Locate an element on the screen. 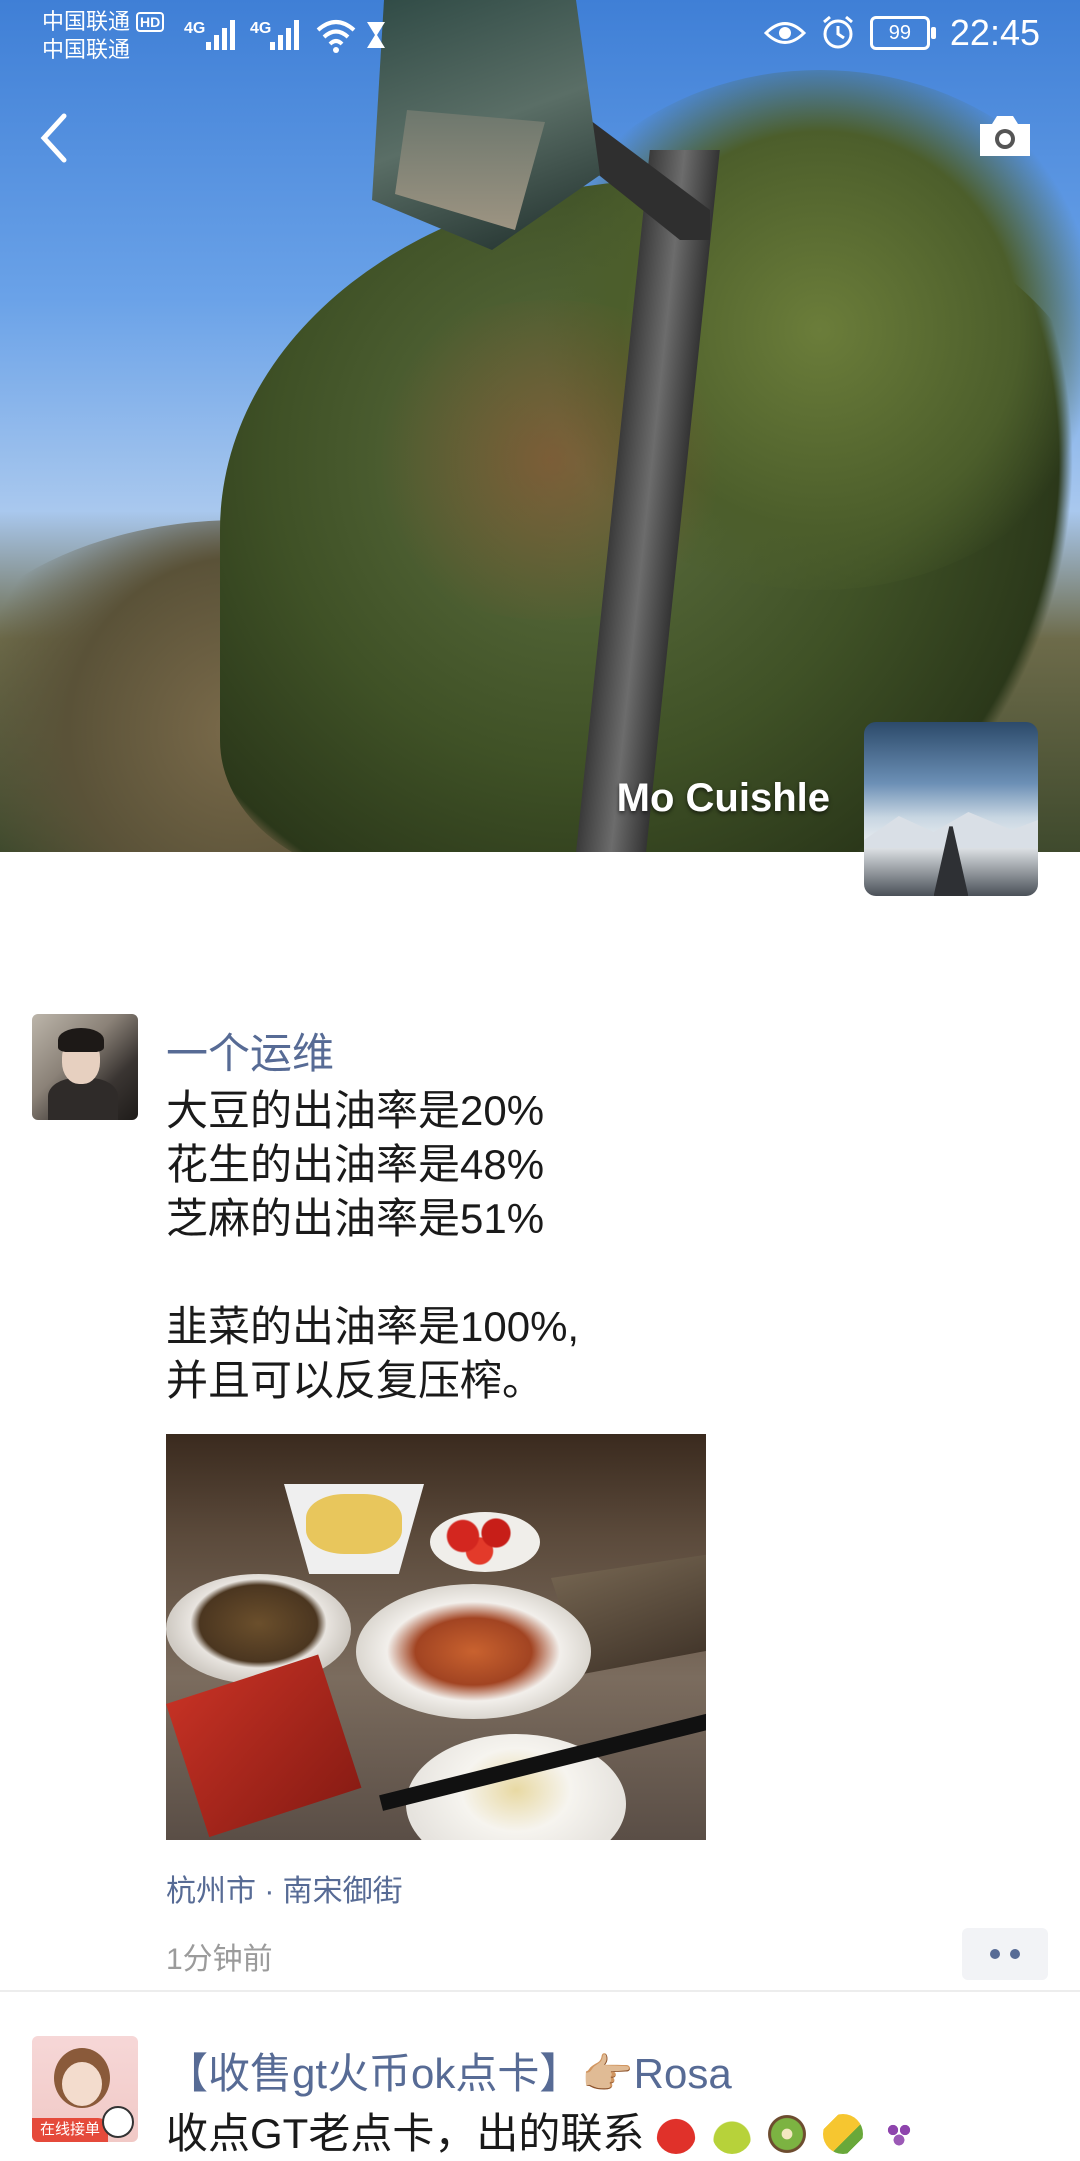 This screenshot has width=1080, height=2161. author-avatar is located at coordinates (85, 1067).